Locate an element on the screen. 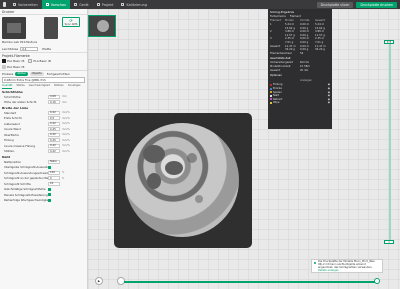 The height and width of the screenshot is (289, 400). nozzle-label: Leichtdüse is located at coordinates (10, 49).